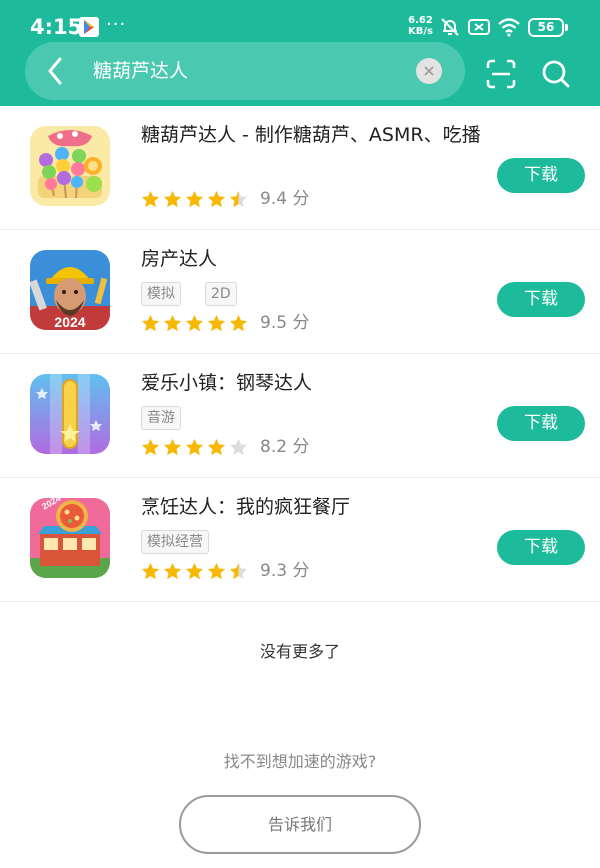  What do you see at coordinates (285, 447) in the screenshot?
I see `app-score: 8.2 分` at bounding box center [285, 447].